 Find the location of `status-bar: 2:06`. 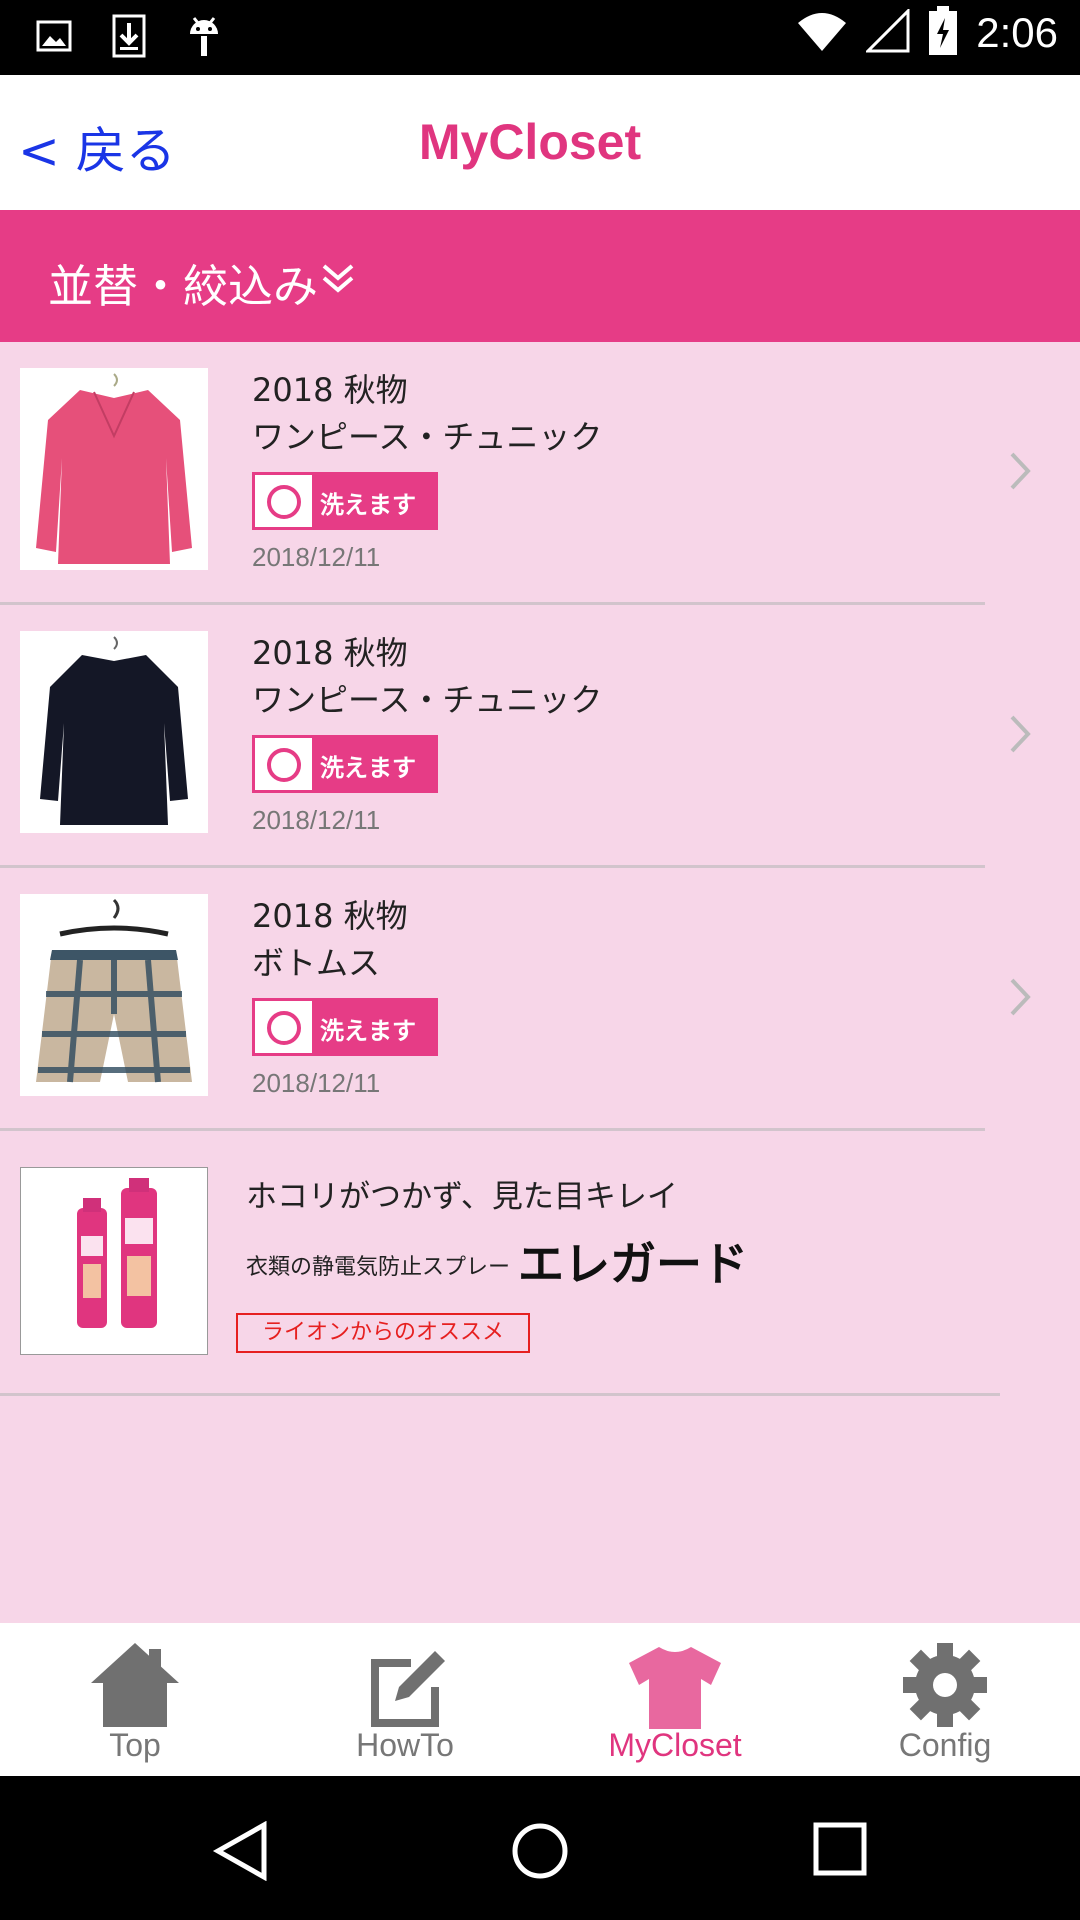

status-bar: 2:06 is located at coordinates (540, 37).